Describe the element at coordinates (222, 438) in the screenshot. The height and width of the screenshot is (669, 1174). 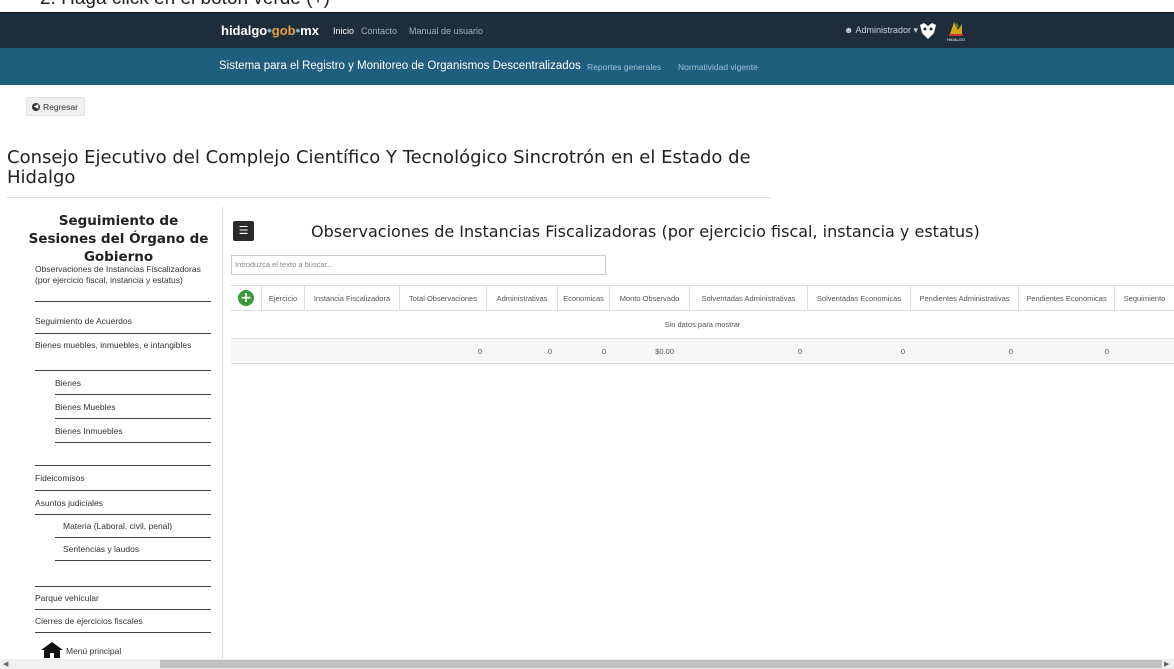
I see `sidebar-divider` at that location.